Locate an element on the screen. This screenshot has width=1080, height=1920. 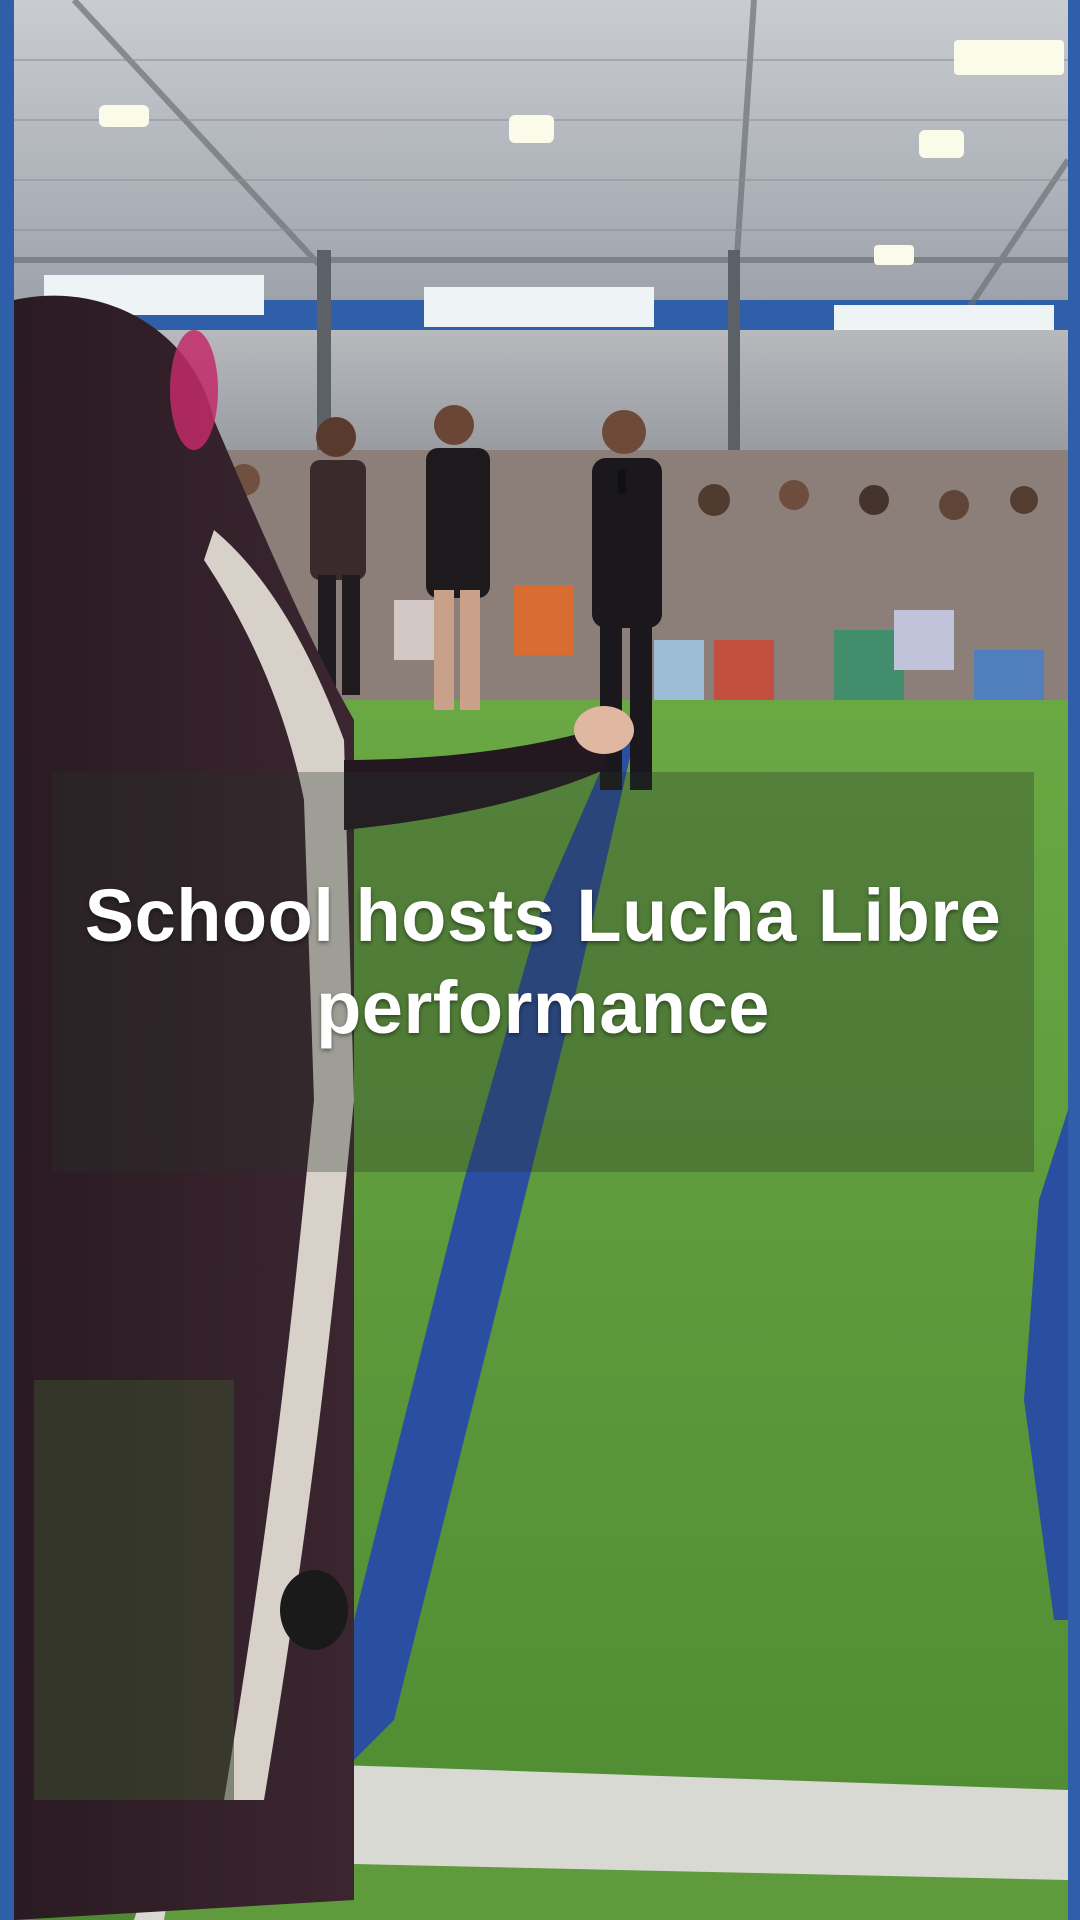
video-caption: School hosts Lucha Libre performance is located at coordinates (543, 961).